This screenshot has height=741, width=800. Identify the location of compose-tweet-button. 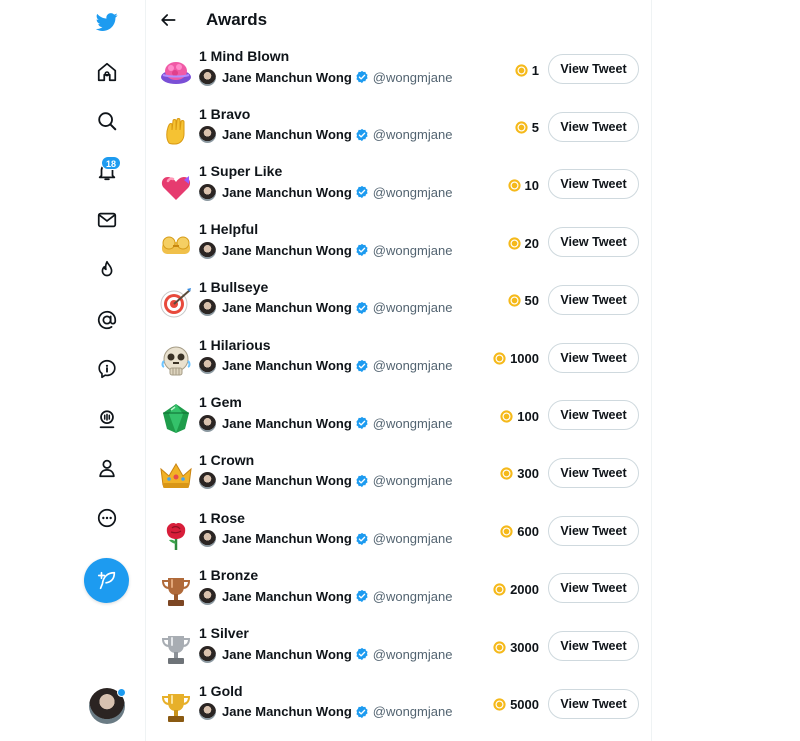
(106, 580).